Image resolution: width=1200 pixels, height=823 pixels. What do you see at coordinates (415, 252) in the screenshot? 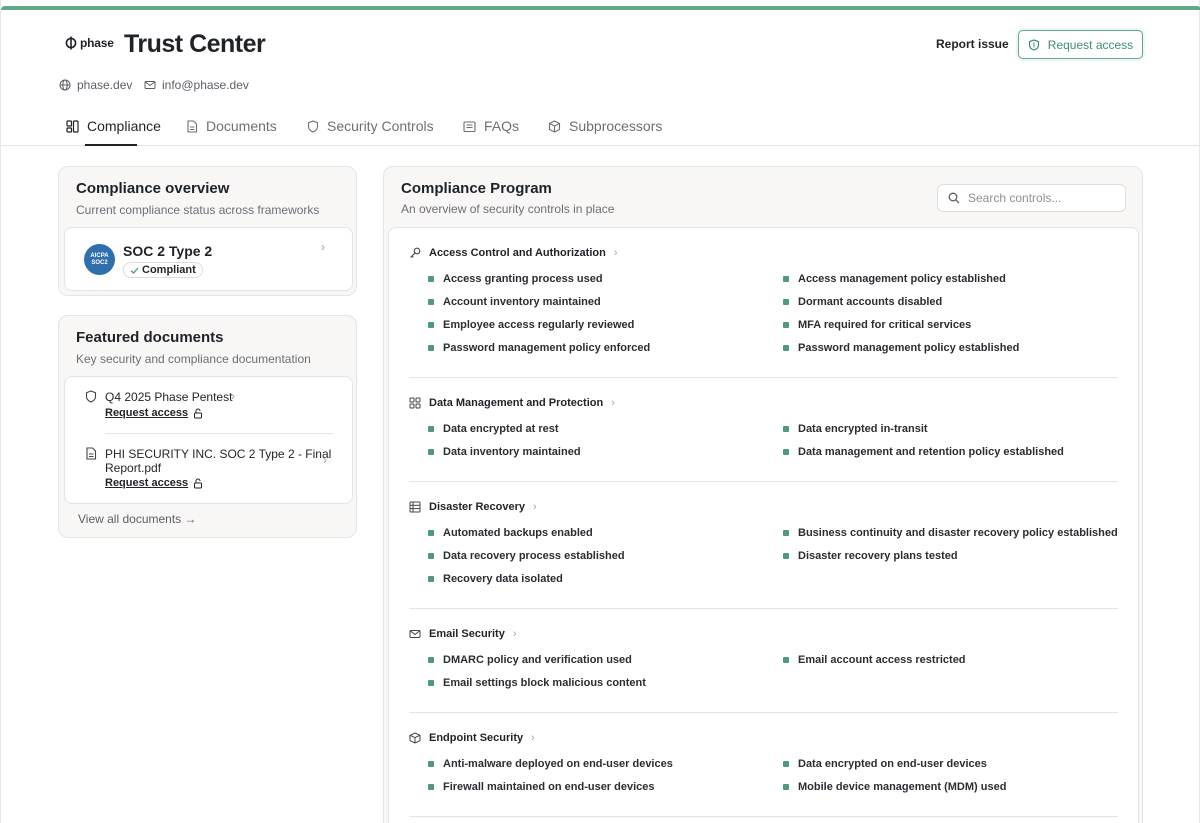
I see `key-icon` at bounding box center [415, 252].